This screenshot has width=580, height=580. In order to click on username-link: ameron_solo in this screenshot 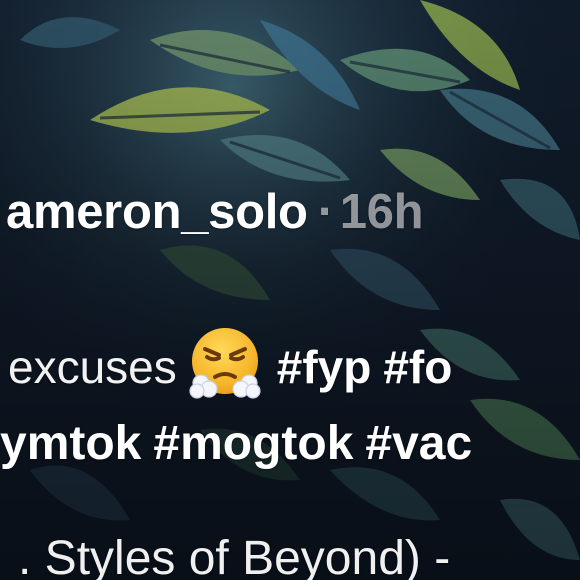, I will do `click(157, 212)`.